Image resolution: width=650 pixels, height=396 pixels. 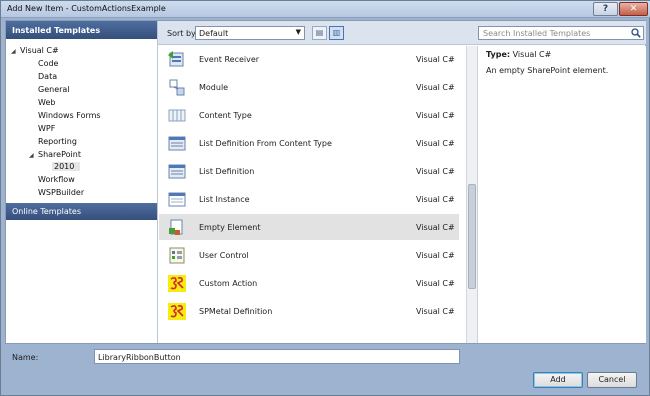 What do you see at coordinates (177, 87) in the screenshot?
I see `module-icon` at bounding box center [177, 87].